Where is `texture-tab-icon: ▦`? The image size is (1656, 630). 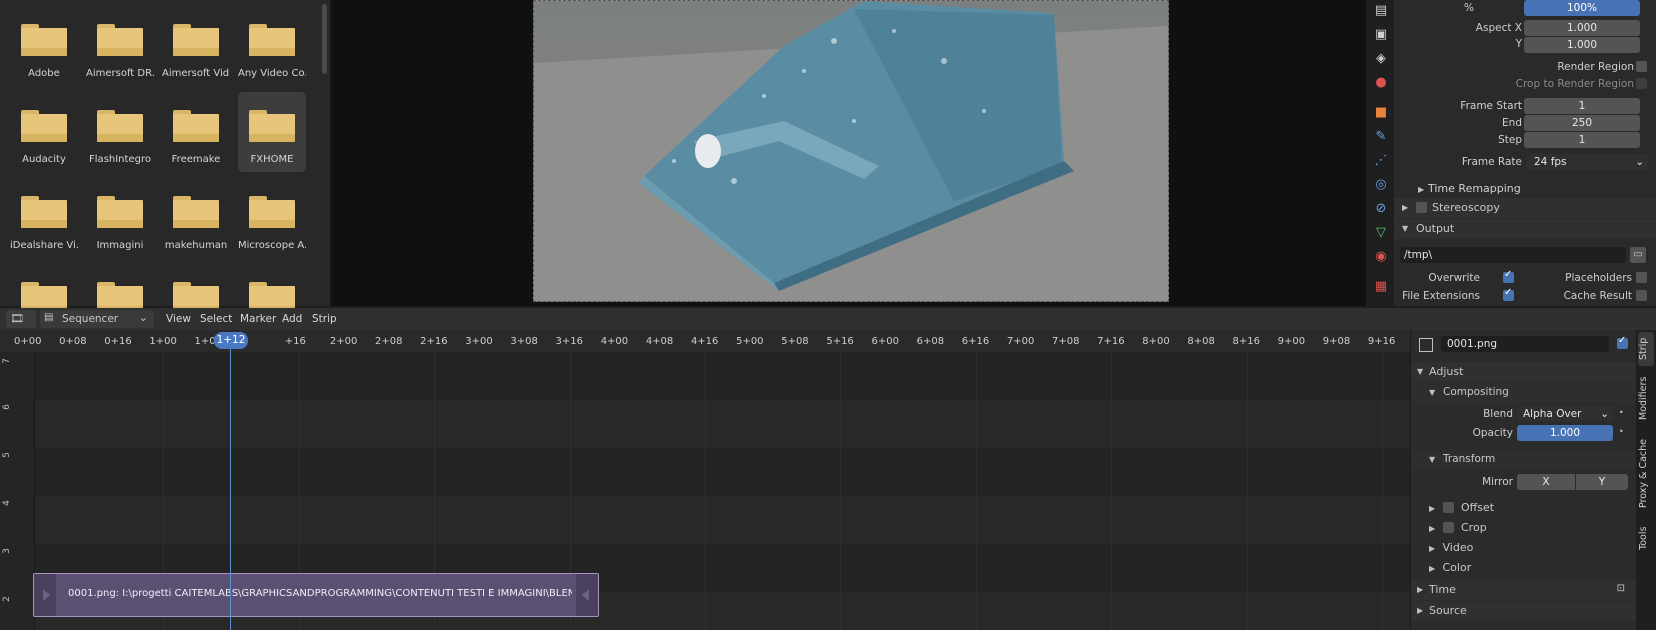 texture-tab-icon: ▦ is located at coordinates (1381, 287).